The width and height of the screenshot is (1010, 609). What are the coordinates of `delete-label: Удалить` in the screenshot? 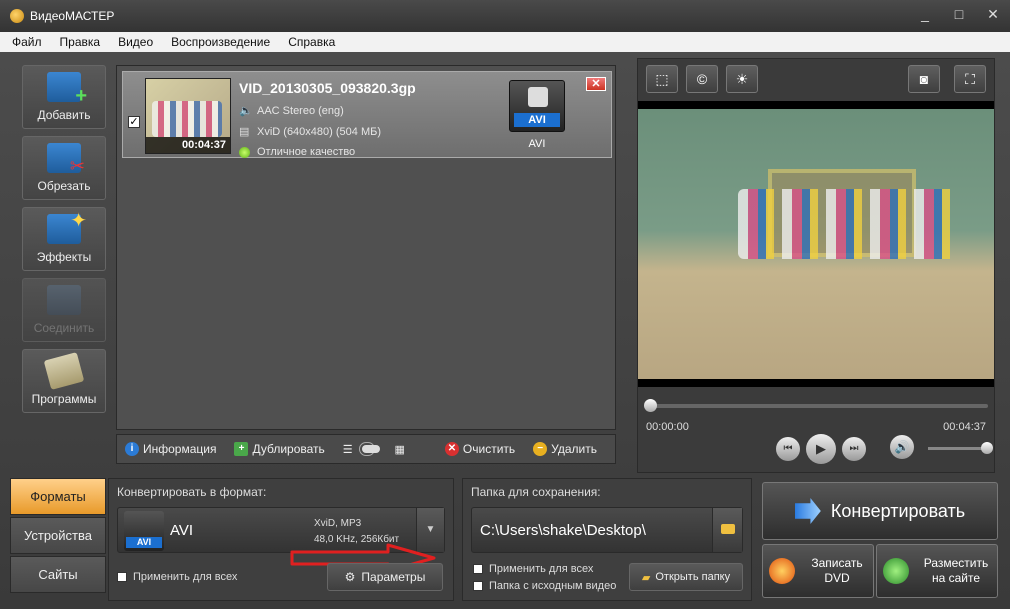 It's located at (574, 449).